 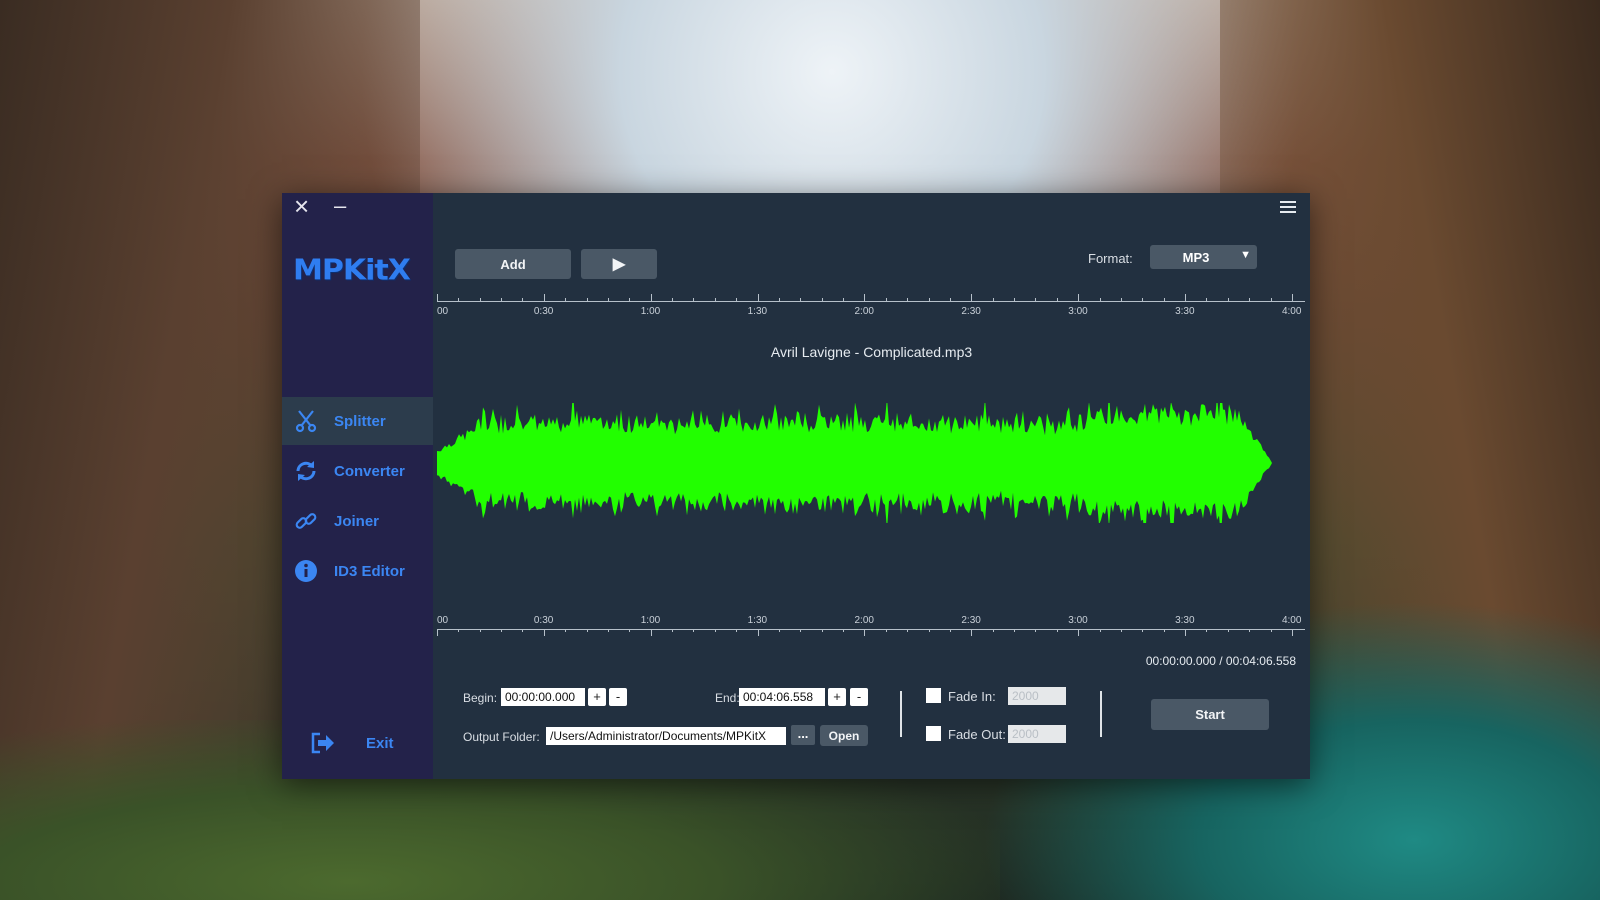 I want to click on add-button: Add, so click(x=513, y=264).